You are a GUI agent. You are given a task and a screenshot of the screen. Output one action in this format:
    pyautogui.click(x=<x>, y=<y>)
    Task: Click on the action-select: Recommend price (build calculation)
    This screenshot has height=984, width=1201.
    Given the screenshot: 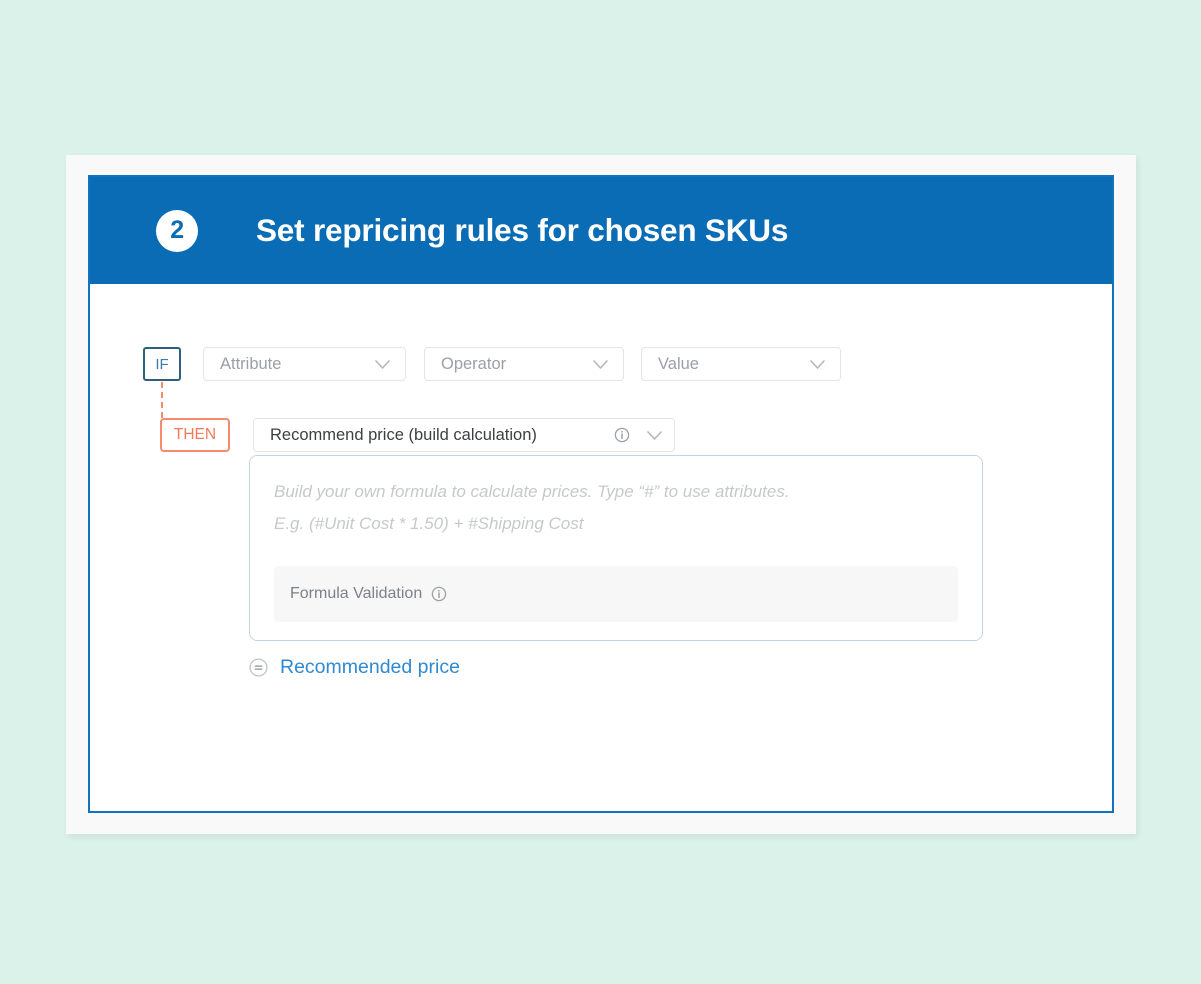 What is the action you would take?
    pyautogui.click(x=464, y=435)
    